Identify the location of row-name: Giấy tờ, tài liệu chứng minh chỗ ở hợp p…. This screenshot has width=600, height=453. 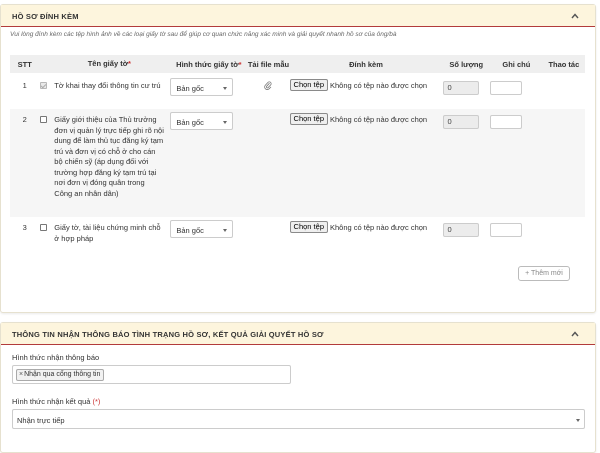
(107, 233).